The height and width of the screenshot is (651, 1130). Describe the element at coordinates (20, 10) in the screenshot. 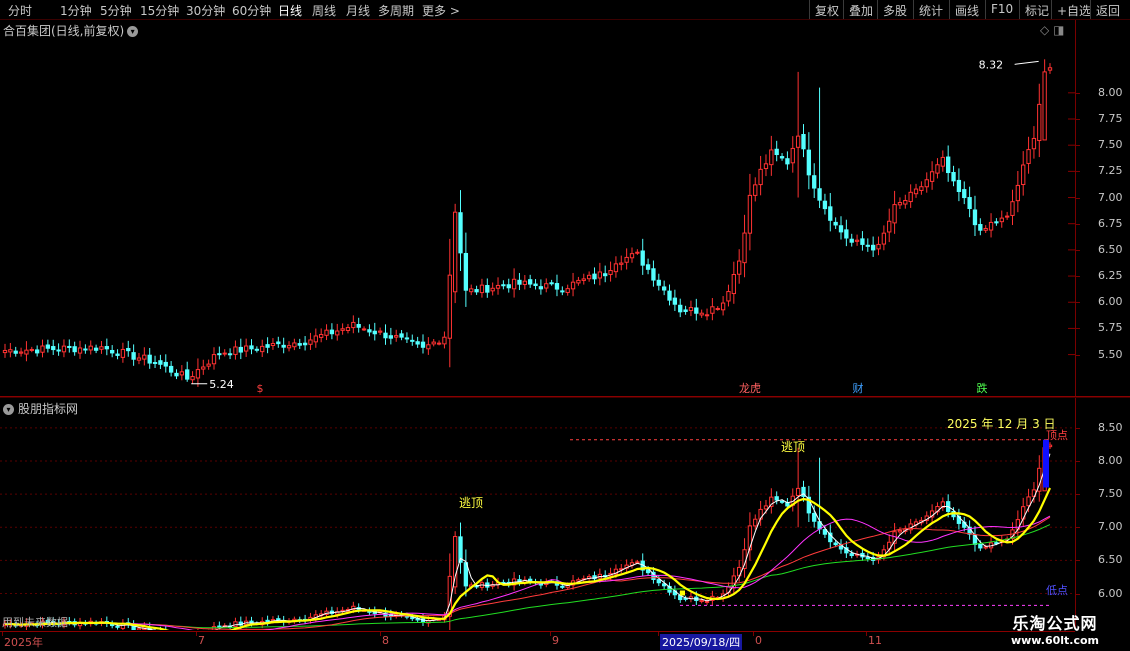

I see `period-tab: 分时` at that location.